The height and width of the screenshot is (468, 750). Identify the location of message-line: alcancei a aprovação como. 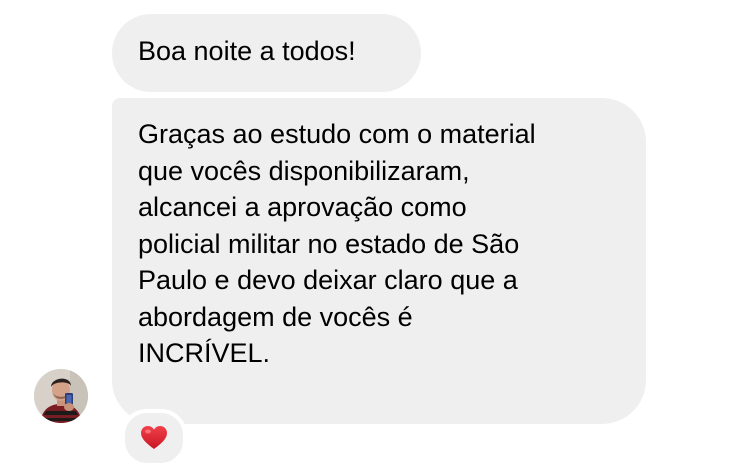
(302, 207).